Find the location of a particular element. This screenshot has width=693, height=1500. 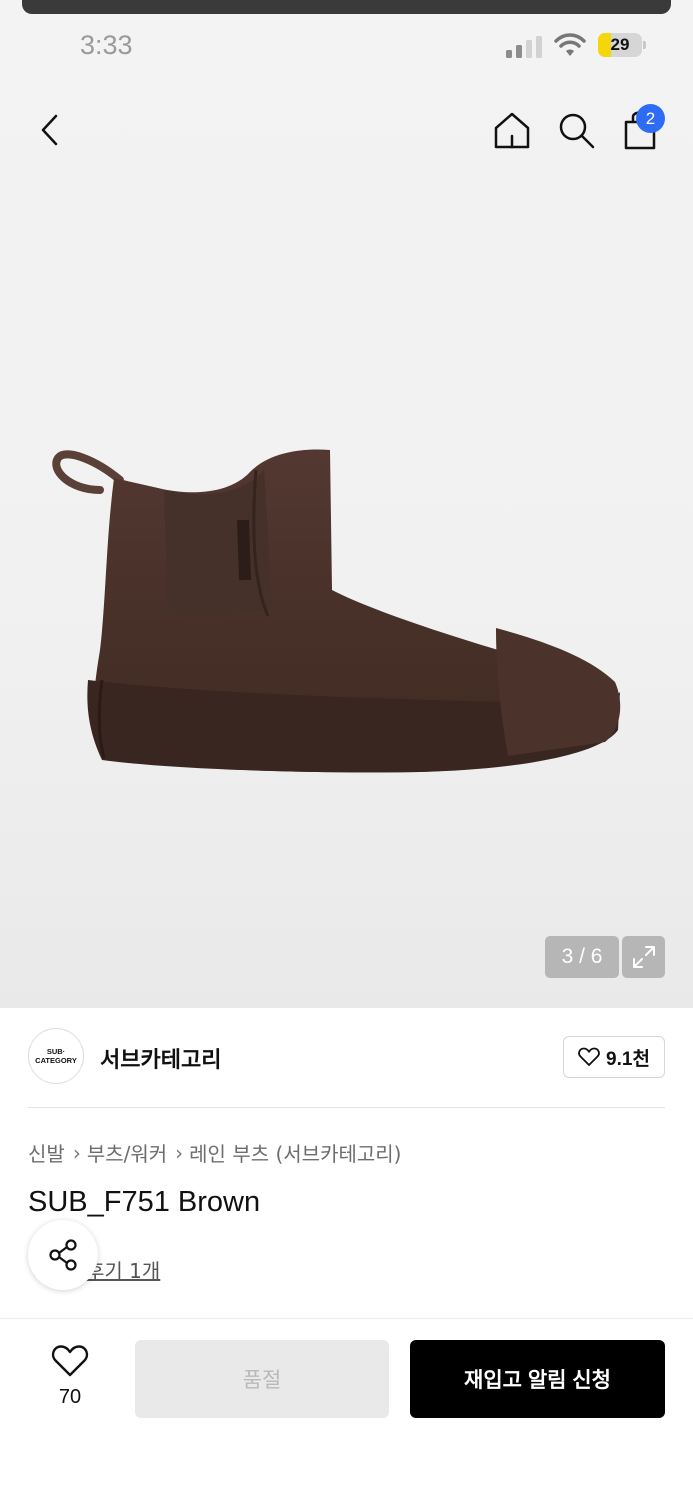

divider is located at coordinates (346, 1107).